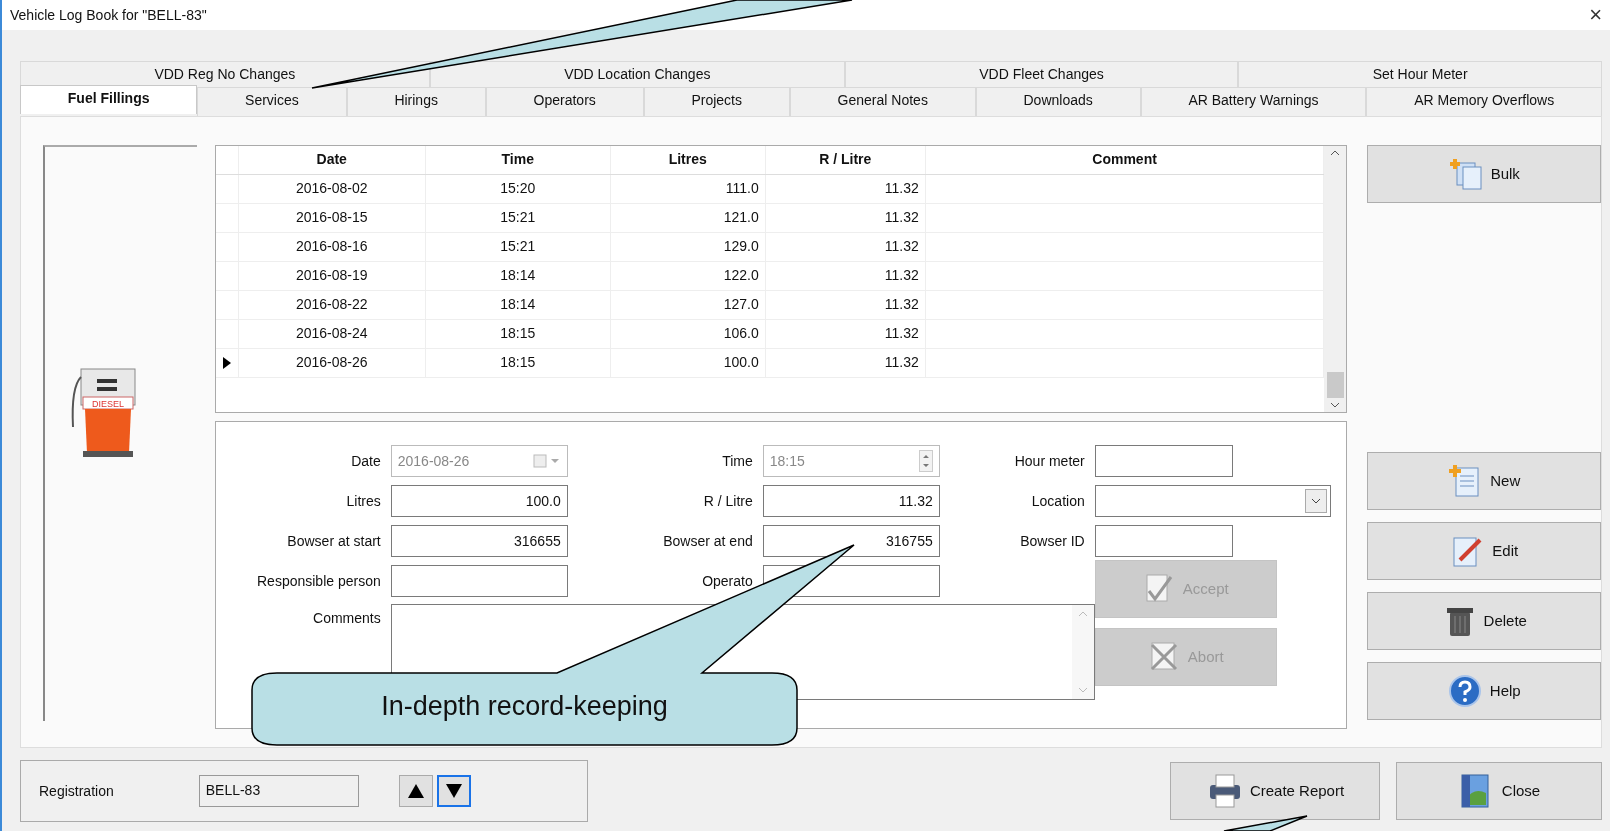 The height and width of the screenshot is (831, 1610). I want to click on close-button: ×, so click(1595, 15).